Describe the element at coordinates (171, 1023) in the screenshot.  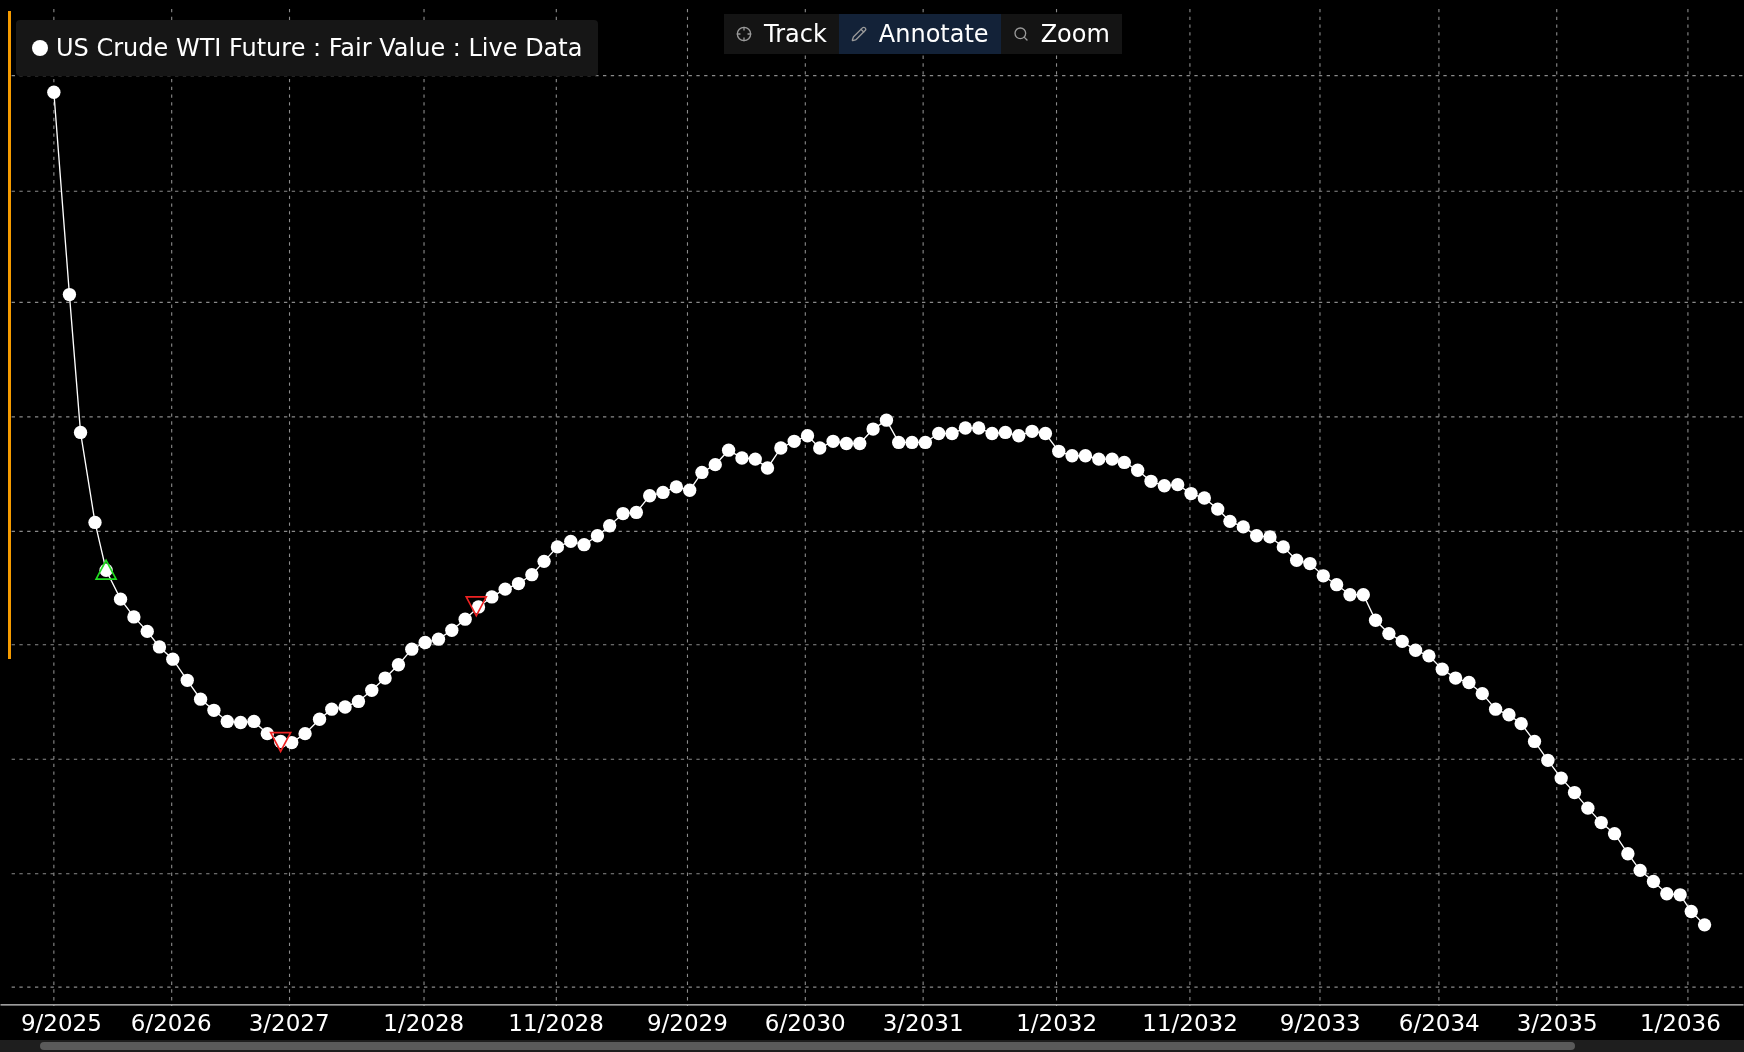
I see `axis-label: 6/2026` at that location.